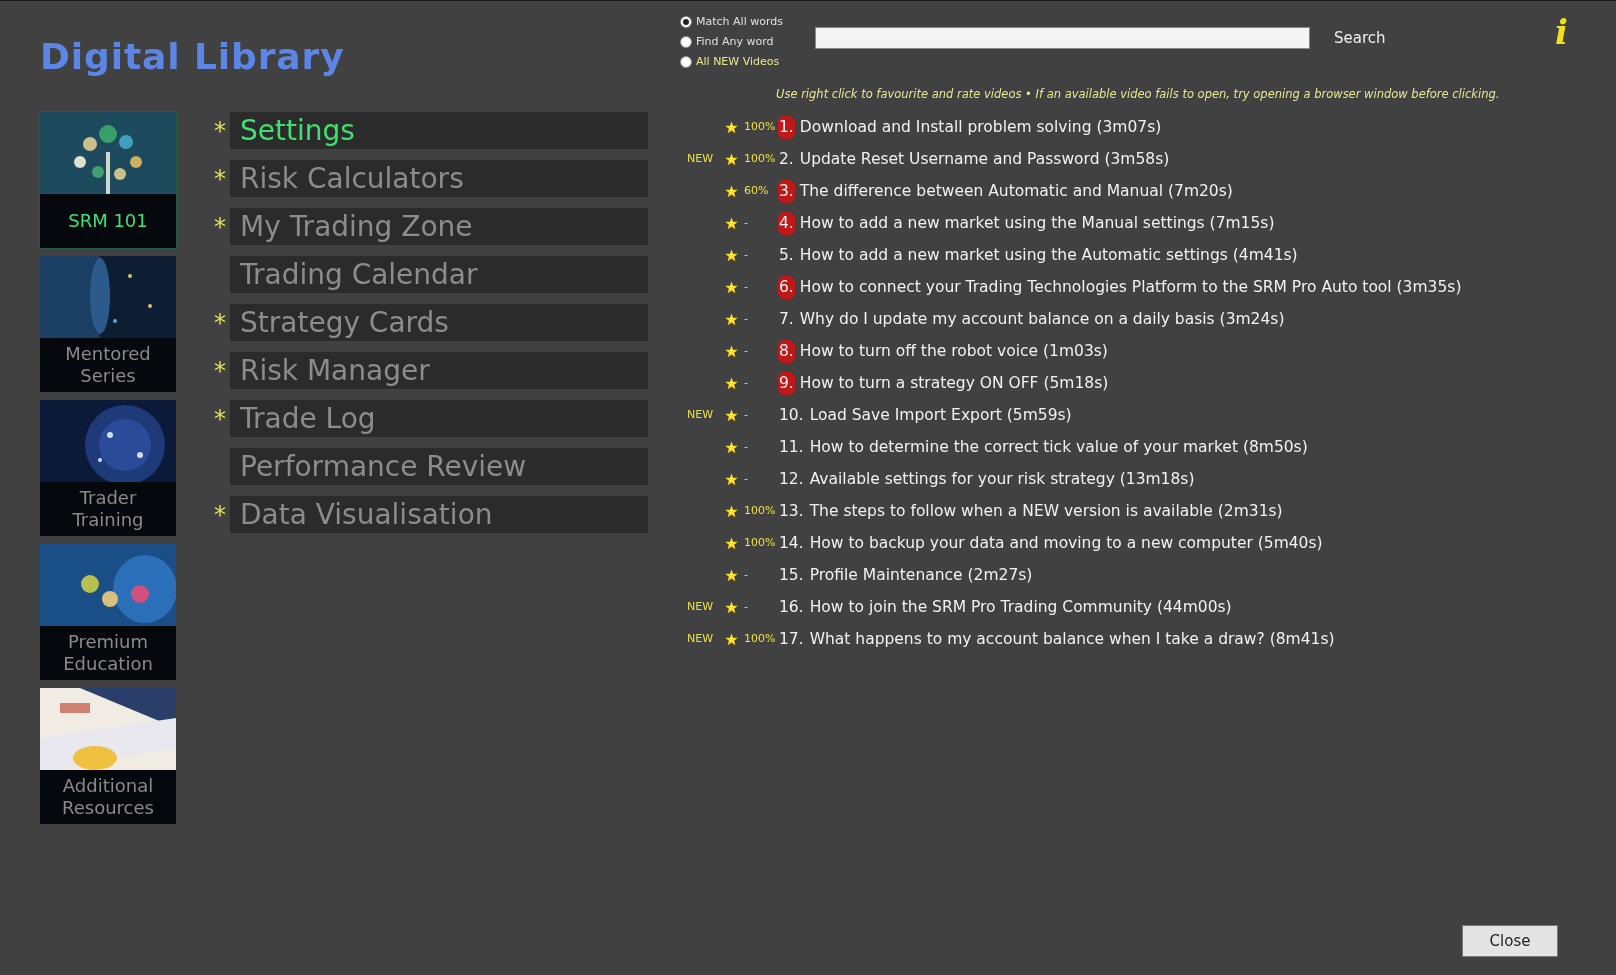 This screenshot has height=975, width=1616. Describe the element at coordinates (943, 383) in the screenshot. I see `video-link: 9. How to turn a strategy ON OFF (5m18s)` at that location.